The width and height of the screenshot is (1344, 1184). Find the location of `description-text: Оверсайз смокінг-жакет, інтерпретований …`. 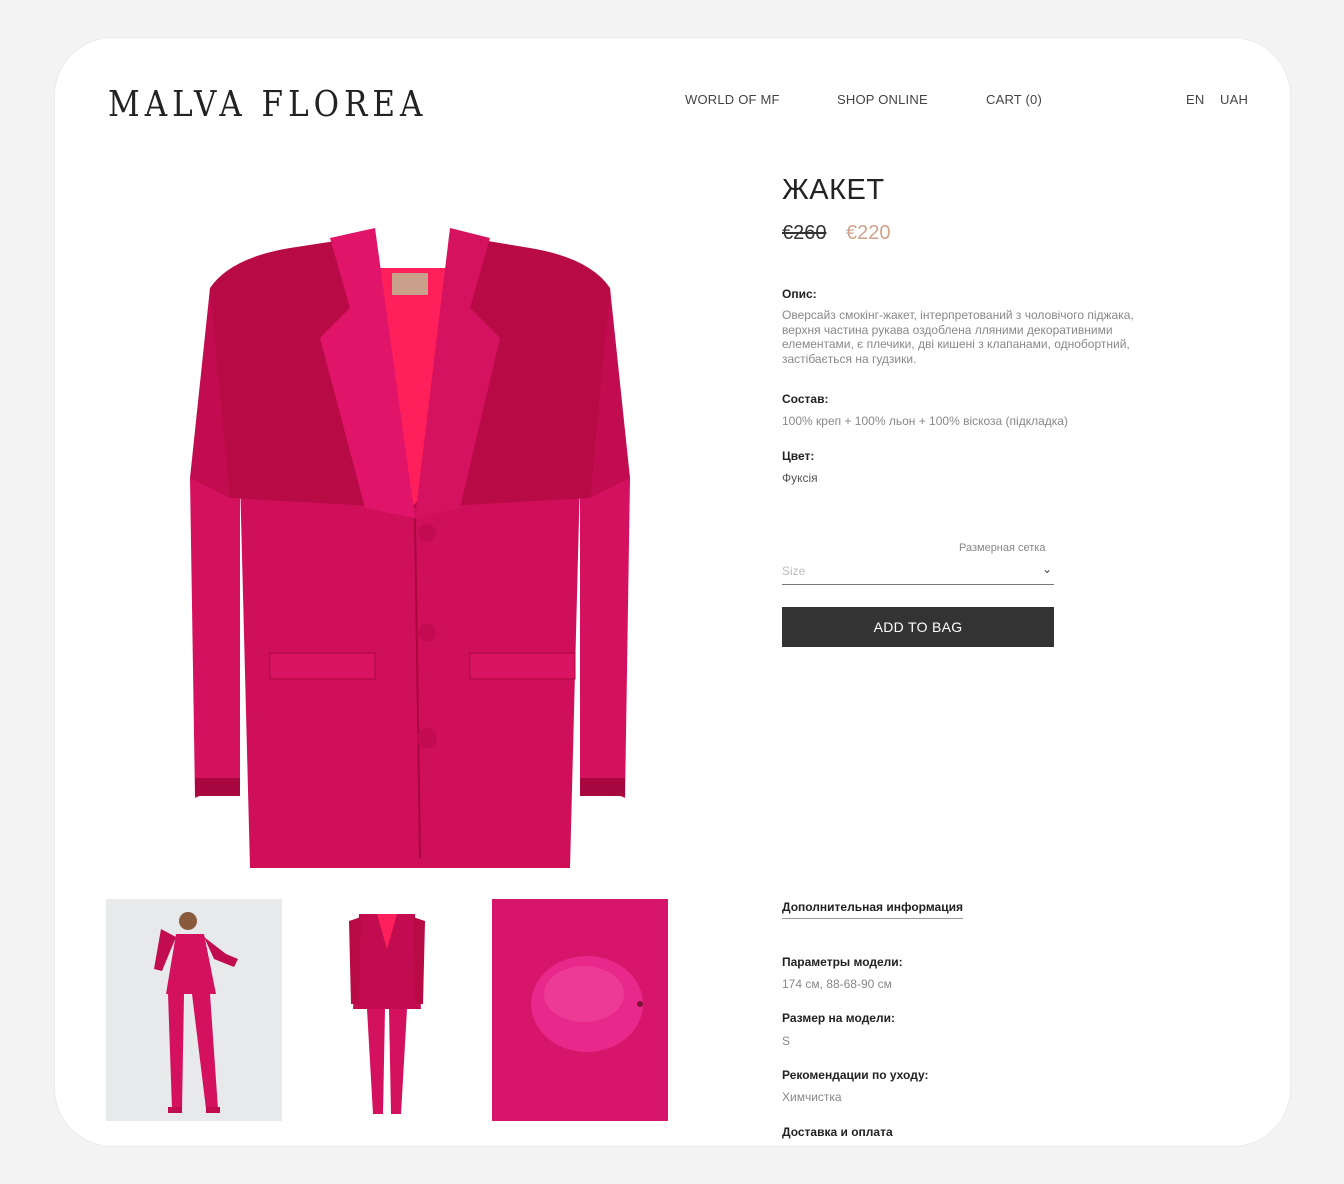

description-text: Оверсайз смокінг-жакет, інтерпретований … is located at coordinates (958, 337).